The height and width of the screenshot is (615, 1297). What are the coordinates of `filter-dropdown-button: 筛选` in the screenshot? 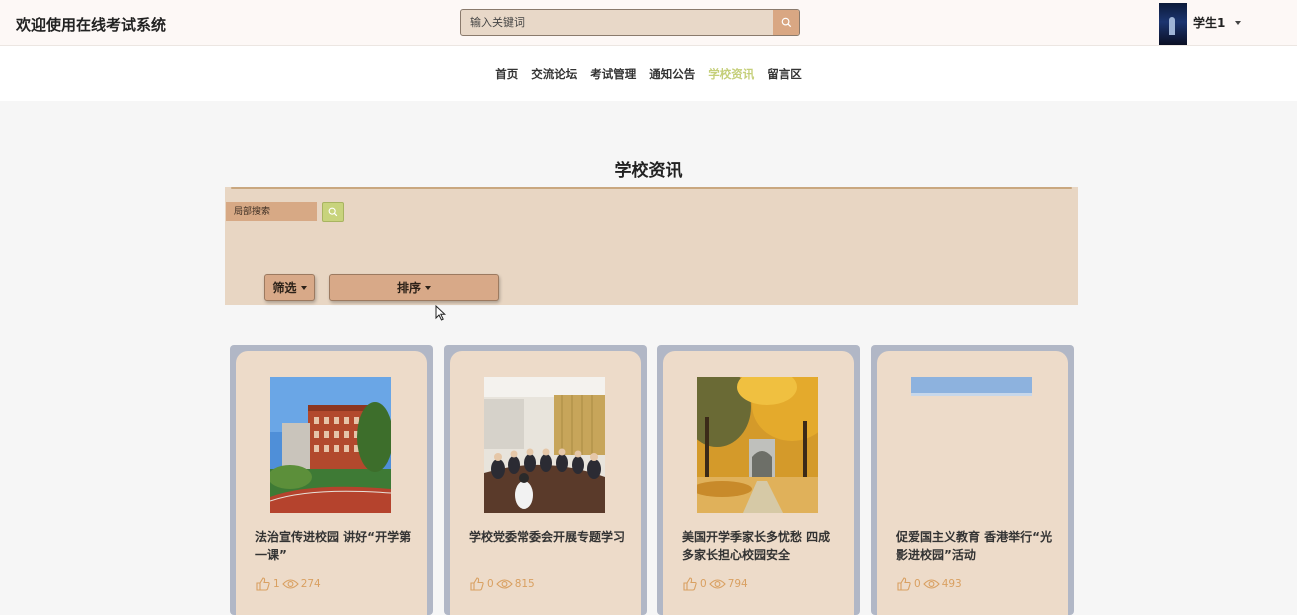 It's located at (289, 287).